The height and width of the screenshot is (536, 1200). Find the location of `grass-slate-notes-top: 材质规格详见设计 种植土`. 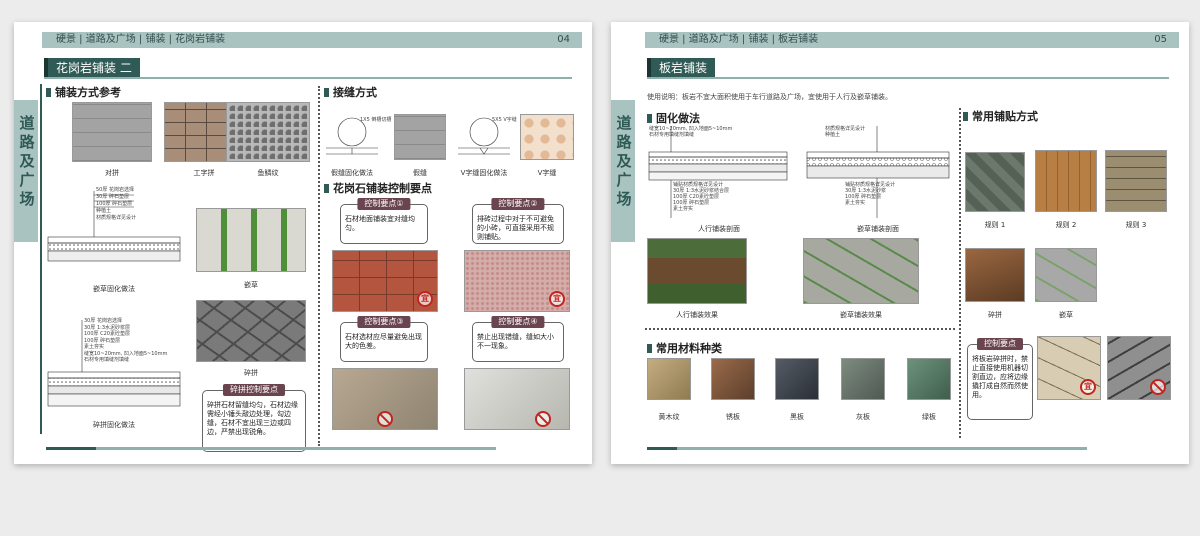

grass-slate-notes-top: 材质规格详见设计 种植土 is located at coordinates (845, 132).